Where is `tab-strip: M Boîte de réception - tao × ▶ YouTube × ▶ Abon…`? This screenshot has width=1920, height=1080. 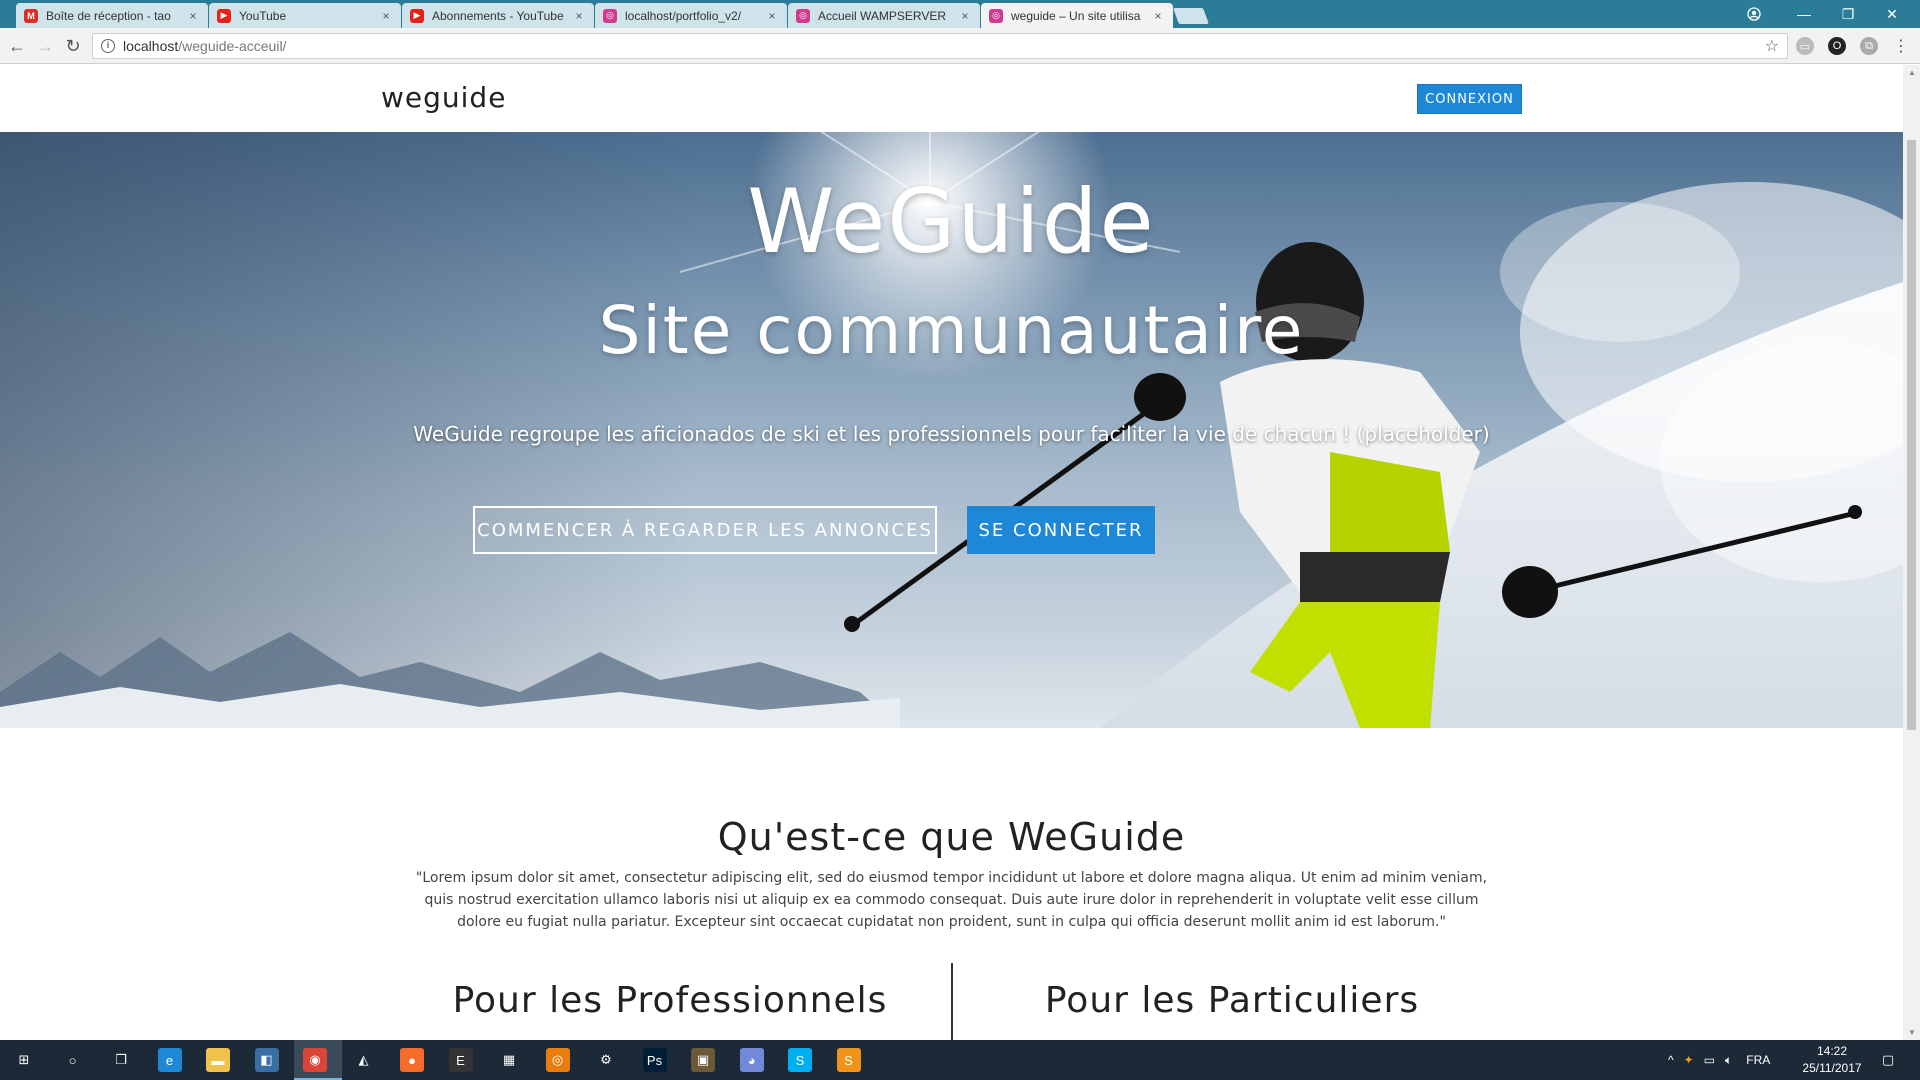
tab-strip: M Boîte de réception - tao × ▶ YouTube × ▶ Abon… is located at coordinates (960, 14).